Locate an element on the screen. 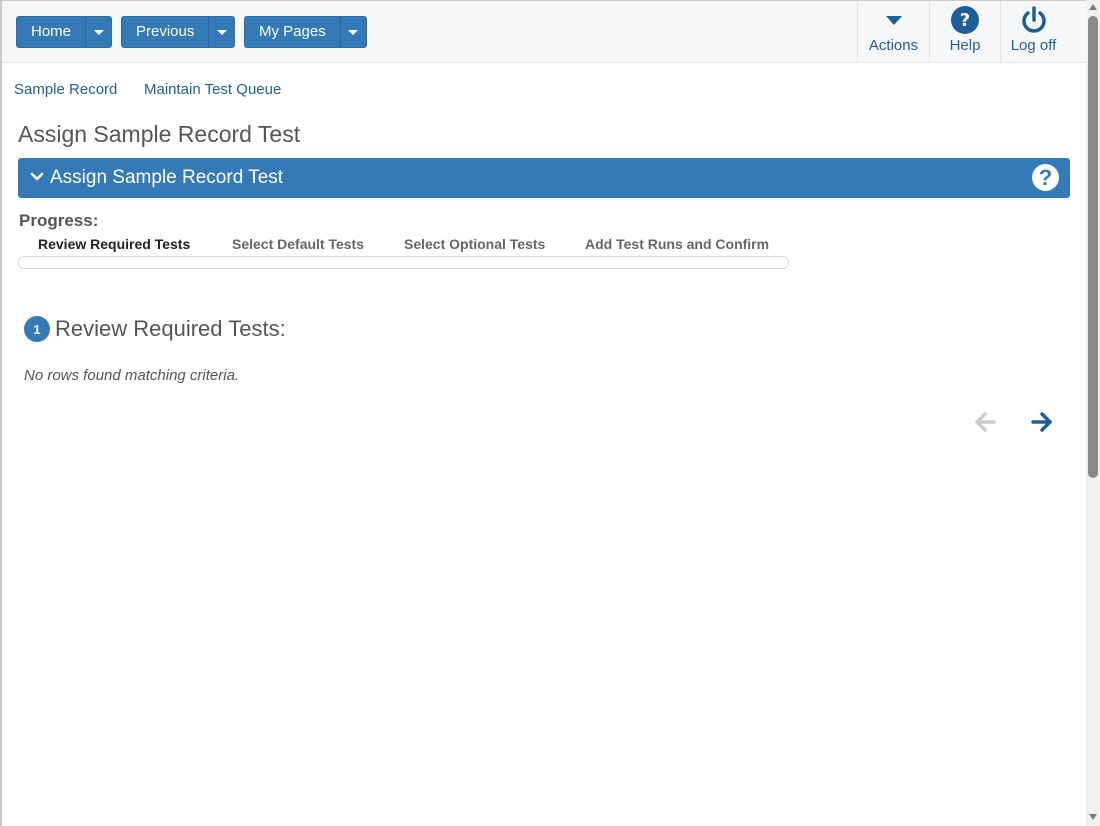 The width and height of the screenshot is (1100, 826). actions-menu: Actions is located at coordinates (893, 32).